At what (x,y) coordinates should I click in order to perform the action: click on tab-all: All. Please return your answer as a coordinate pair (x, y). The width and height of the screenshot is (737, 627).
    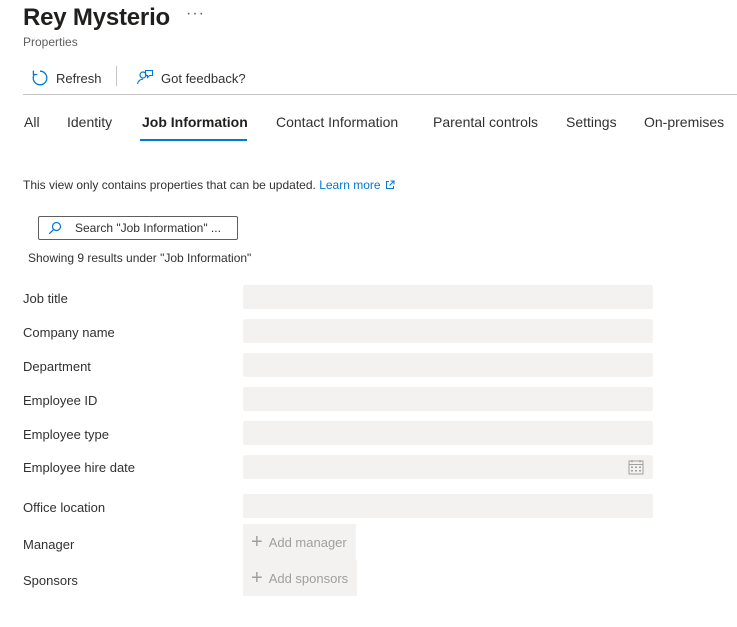
    Looking at the image, I should click on (32, 128).